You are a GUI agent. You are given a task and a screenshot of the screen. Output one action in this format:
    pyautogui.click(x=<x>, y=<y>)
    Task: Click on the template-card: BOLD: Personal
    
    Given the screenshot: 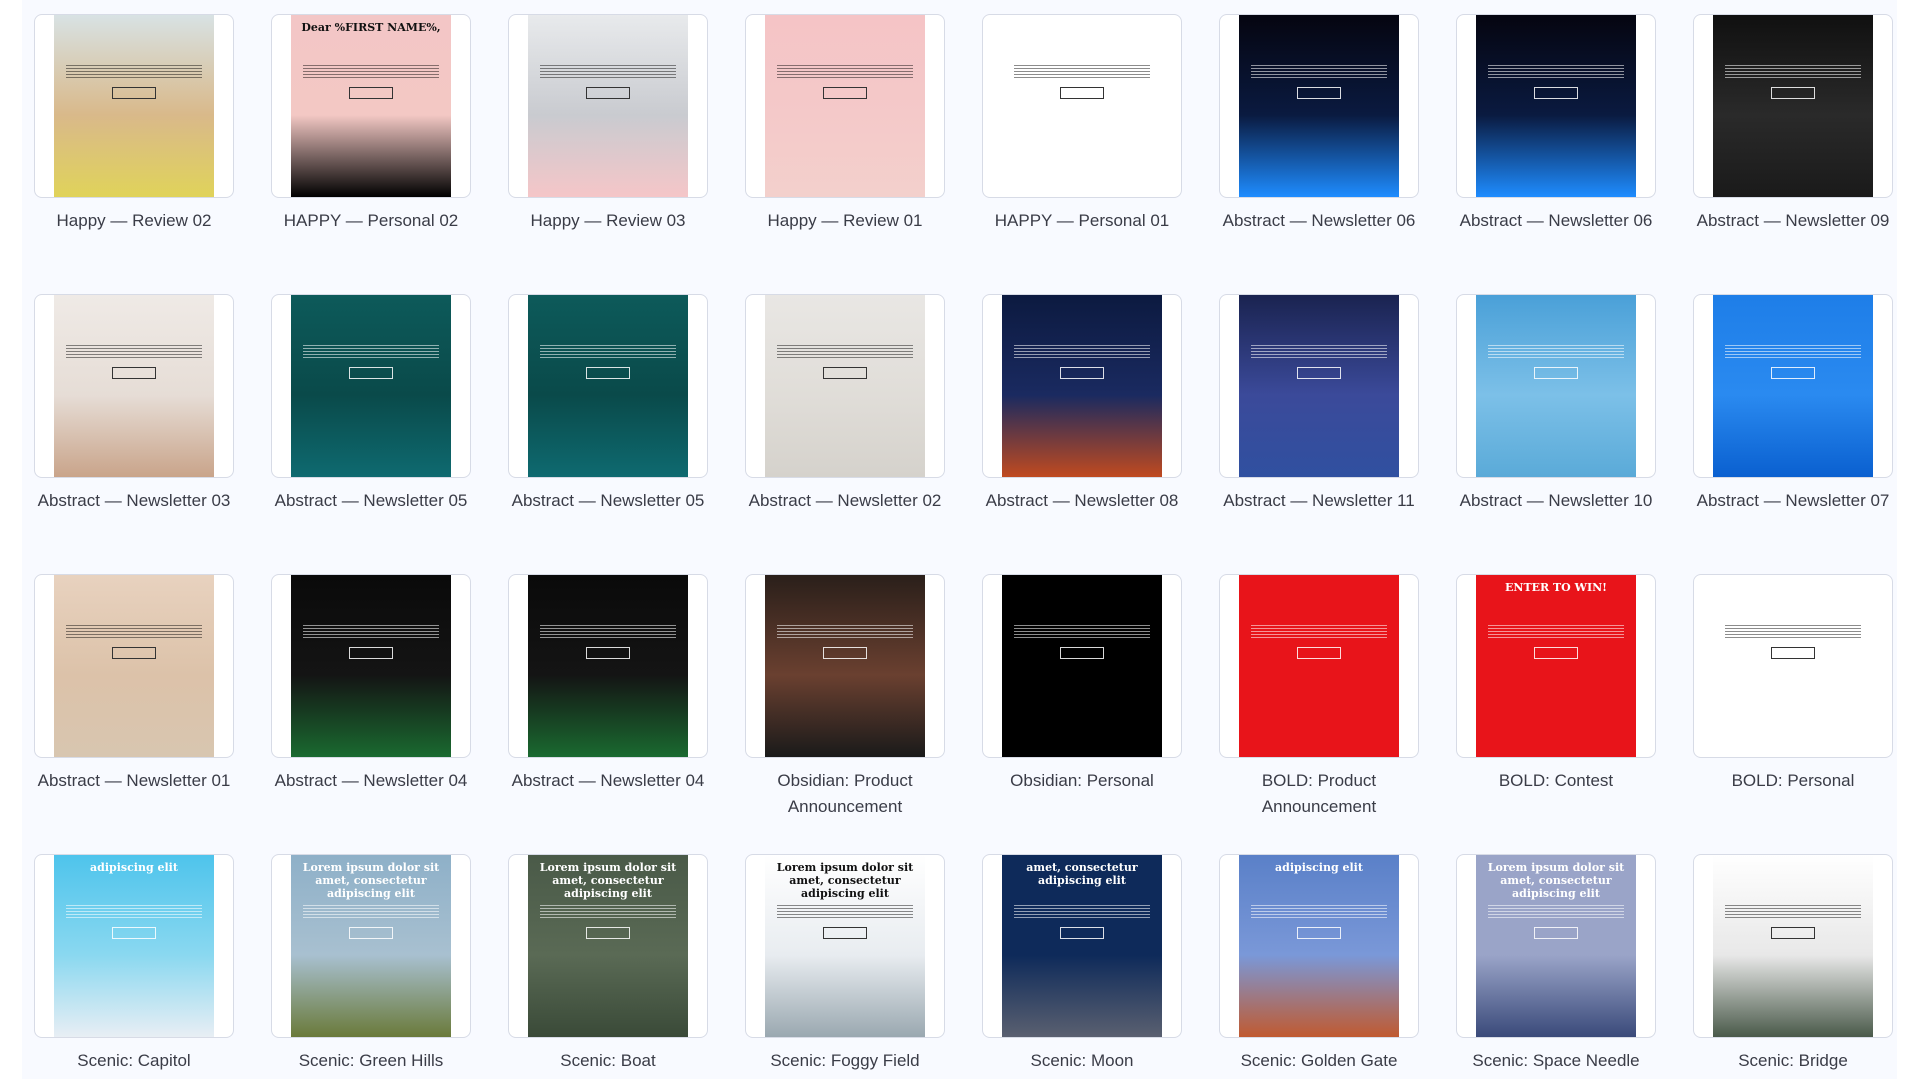 What is the action you would take?
    pyautogui.click(x=1793, y=684)
    